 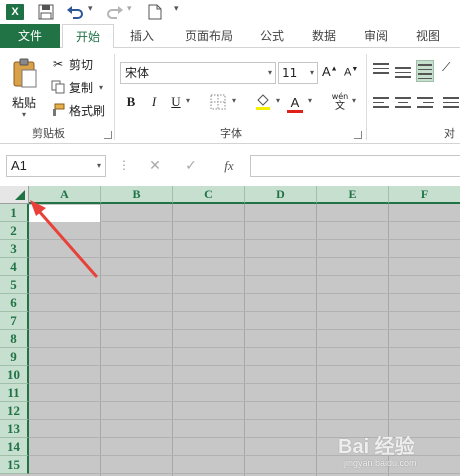 What do you see at coordinates (14, 231) in the screenshot?
I see `row-header-2: 2` at bounding box center [14, 231].